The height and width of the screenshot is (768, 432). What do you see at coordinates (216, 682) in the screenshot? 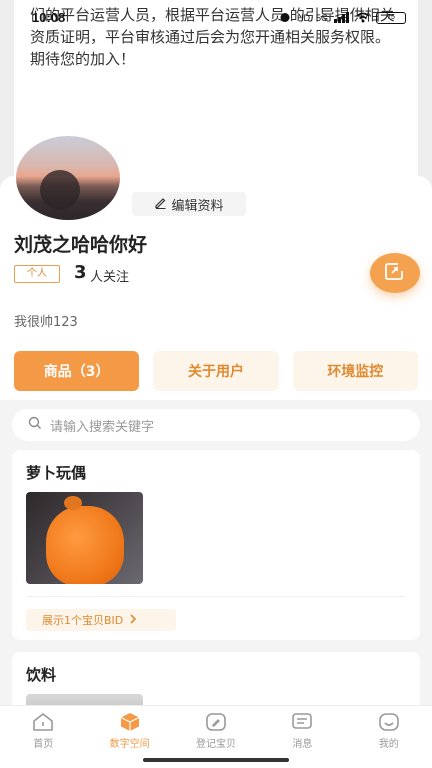
I see `category-card: 饮料` at bounding box center [216, 682].